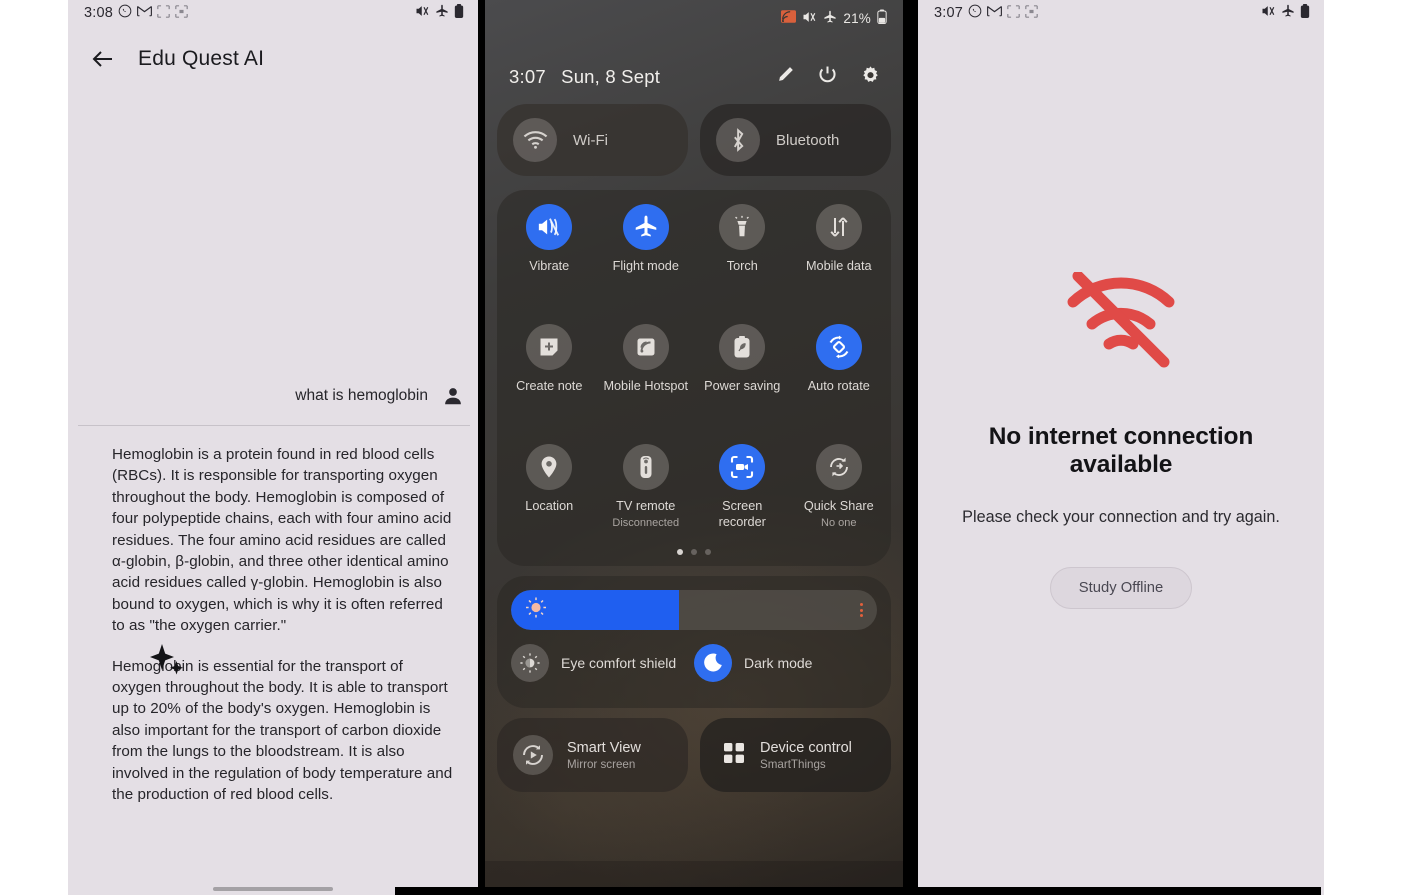 This screenshot has height=895, width=1405. I want to click on notification-dots-icon, so click(163, 13).